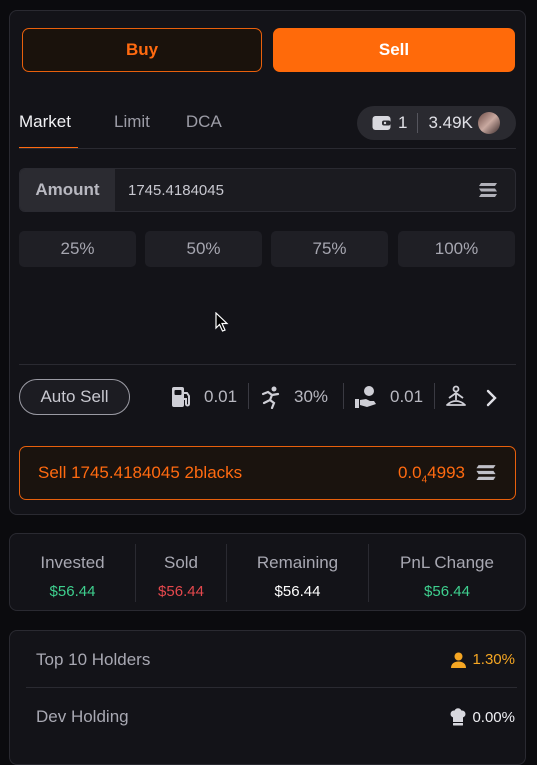  I want to click on wallet-balance: 3.49K, so click(450, 122).